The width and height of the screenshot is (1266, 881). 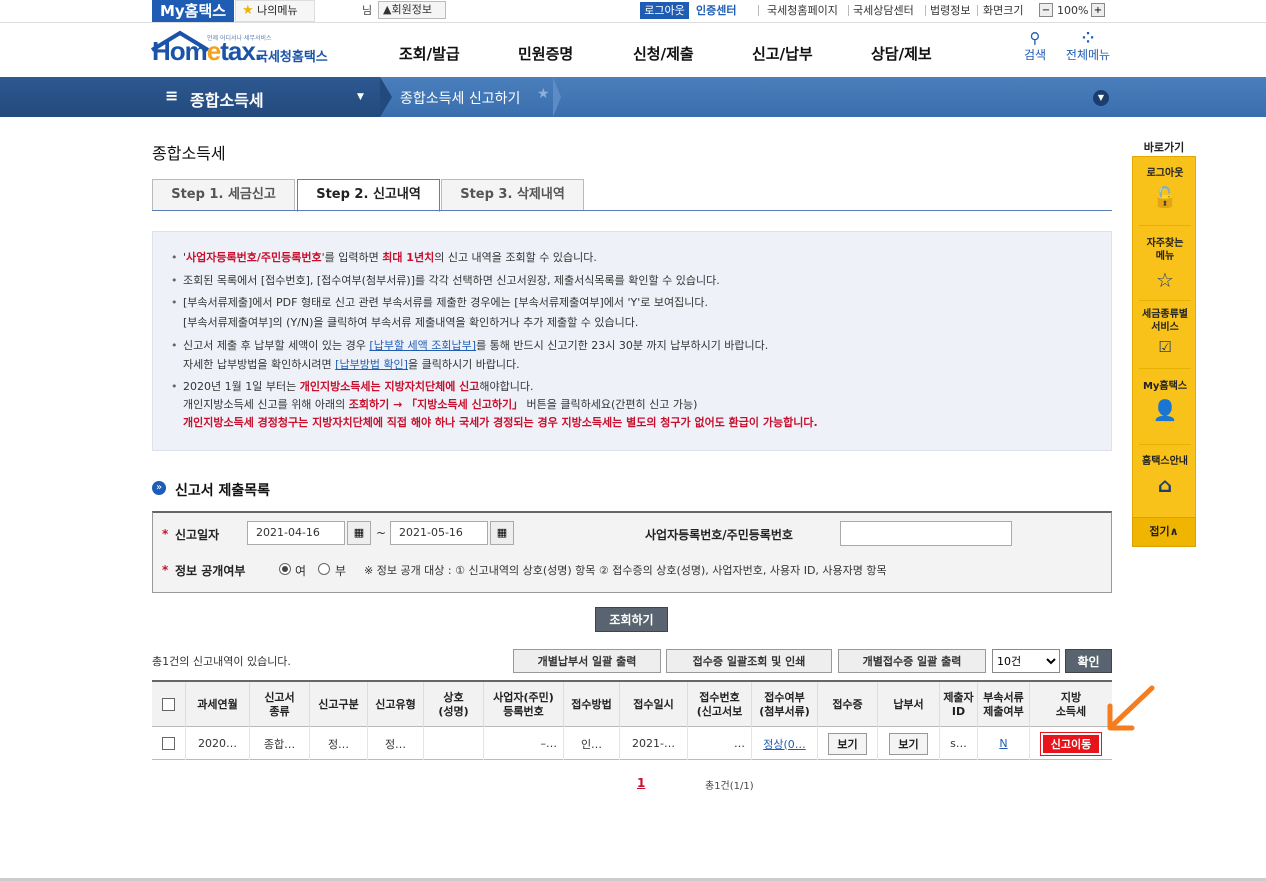 I want to click on quick-menu-collapse-button: 접기∧, so click(x=1164, y=532).